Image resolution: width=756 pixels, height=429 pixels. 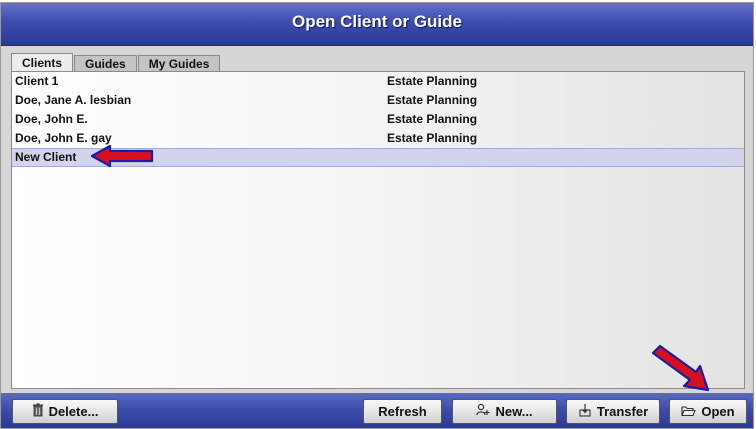 What do you see at coordinates (483, 411) in the screenshot?
I see `person-add-icon` at bounding box center [483, 411].